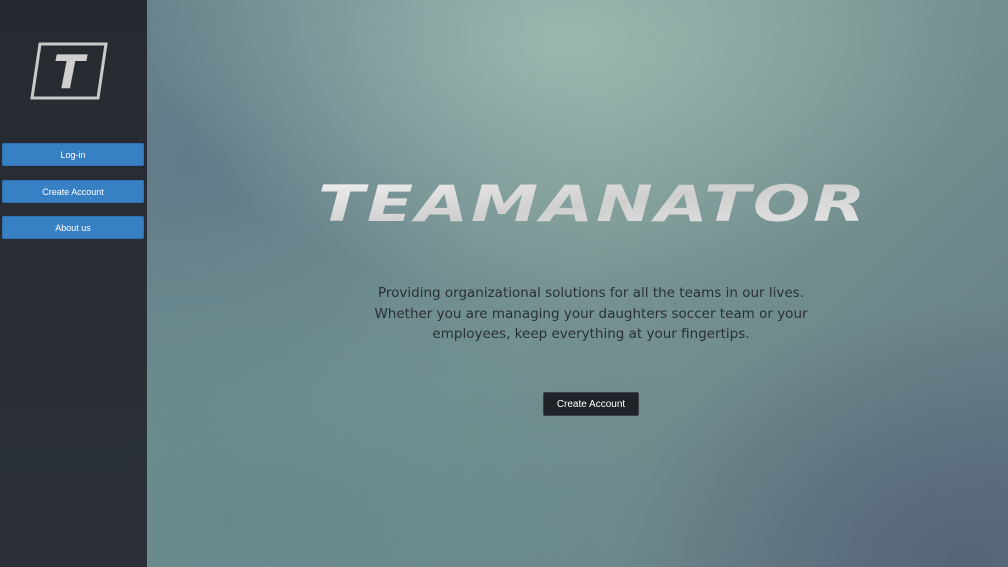 The height and width of the screenshot is (567, 1008). What do you see at coordinates (591, 404) in the screenshot?
I see `create-account-button: Create Account` at bounding box center [591, 404].